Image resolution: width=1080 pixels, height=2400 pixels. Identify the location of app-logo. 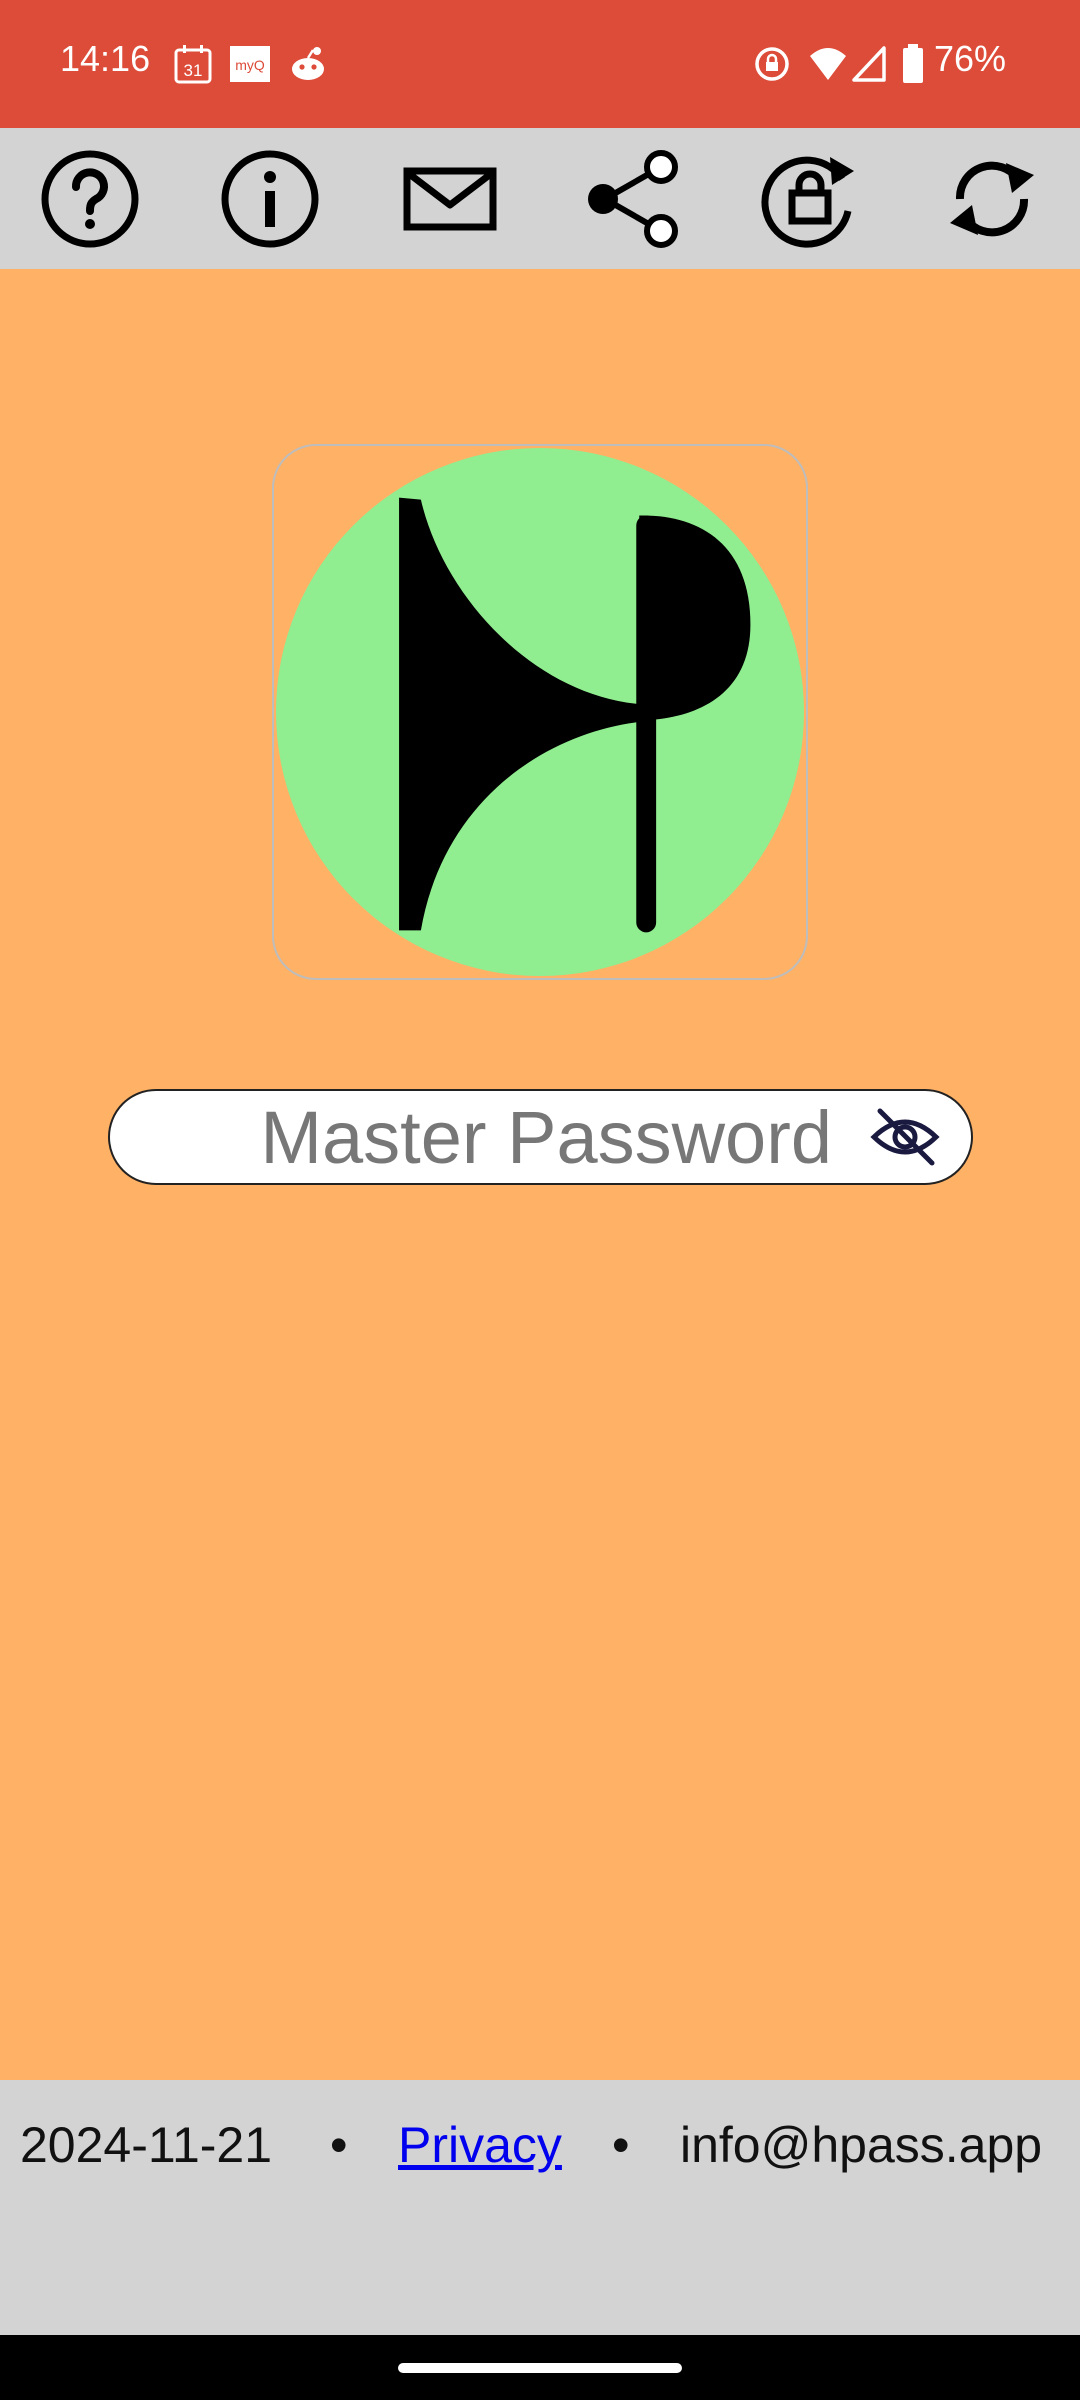
(540, 712).